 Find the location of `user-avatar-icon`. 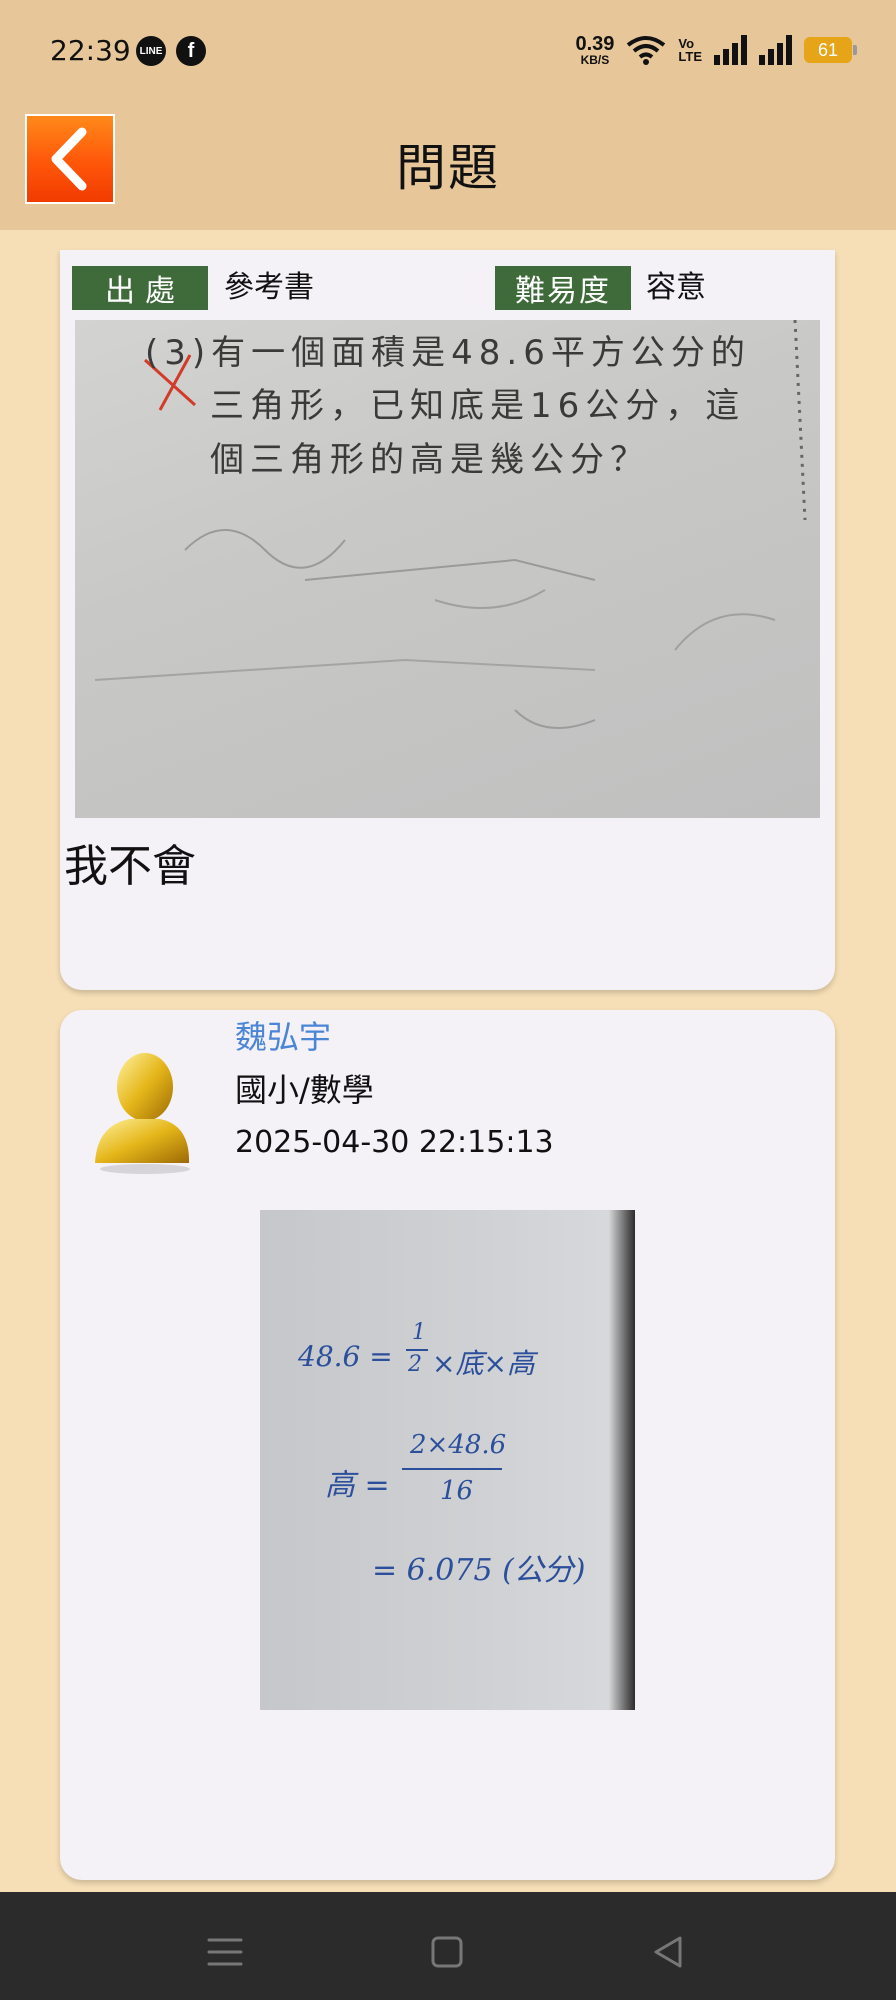

user-avatar-icon is located at coordinates (140, 1110).